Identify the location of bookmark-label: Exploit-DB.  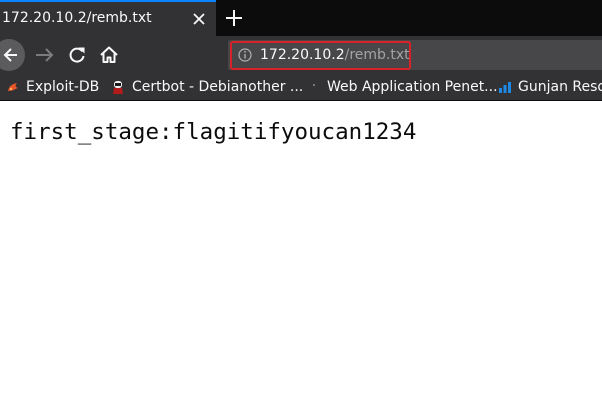
(63, 87).